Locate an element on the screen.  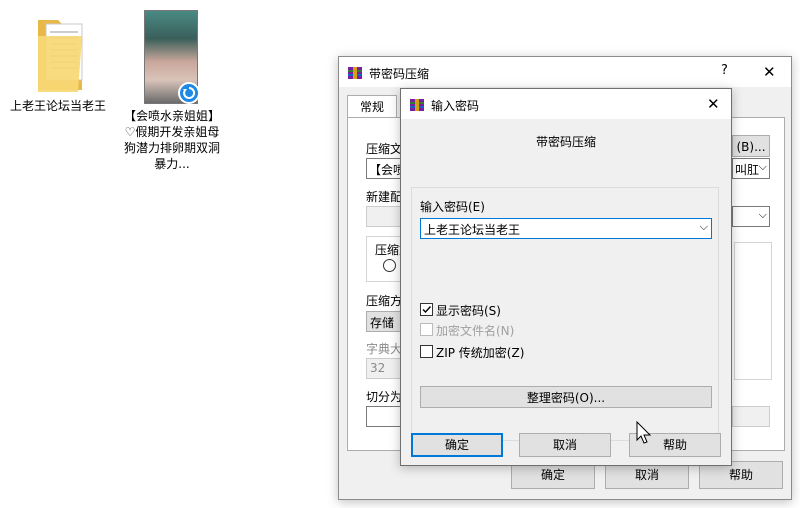
folder-icon is located at coordinates (58, 56).